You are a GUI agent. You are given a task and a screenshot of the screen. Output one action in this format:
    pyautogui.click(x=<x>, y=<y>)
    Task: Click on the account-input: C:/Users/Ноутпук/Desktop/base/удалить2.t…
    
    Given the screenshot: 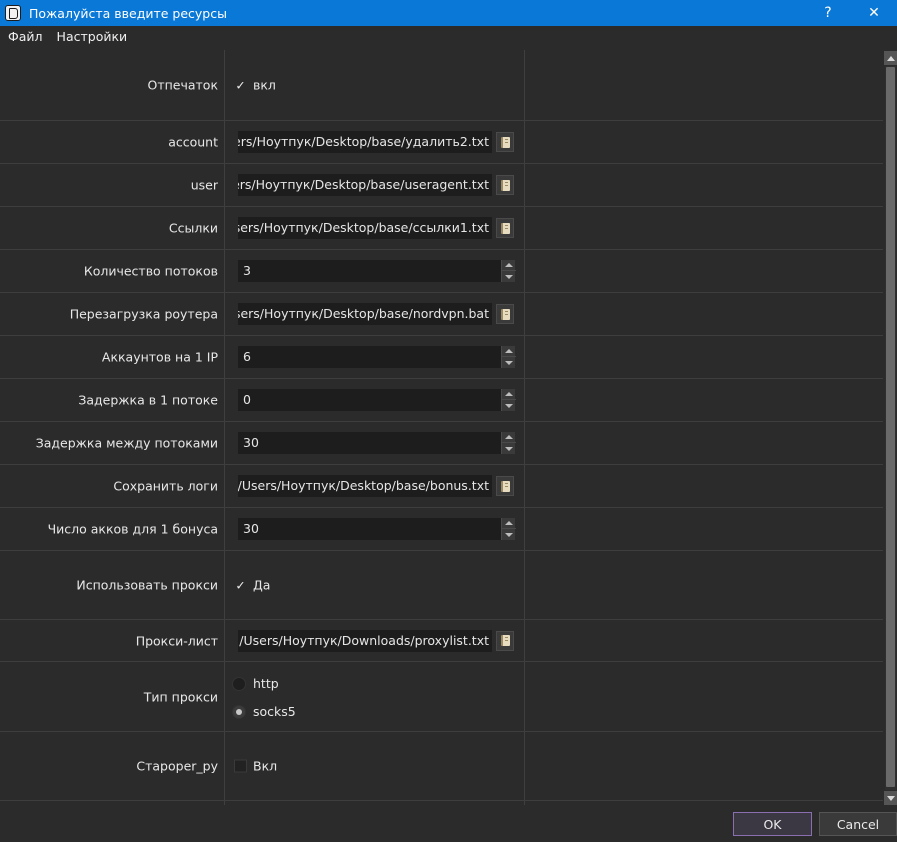 What is the action you would take?
    pyautogui.click(x=365, y=142)
    